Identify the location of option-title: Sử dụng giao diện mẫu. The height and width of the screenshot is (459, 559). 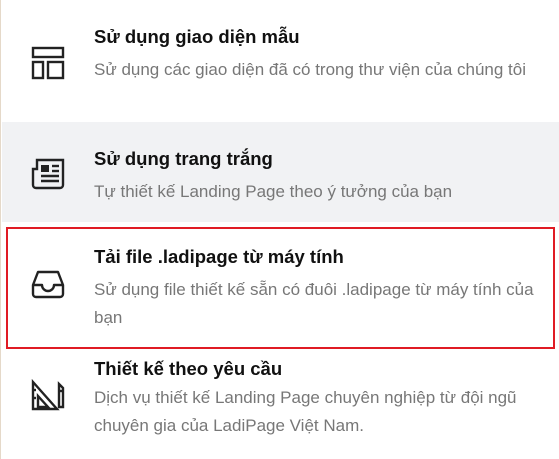
(197, 36).